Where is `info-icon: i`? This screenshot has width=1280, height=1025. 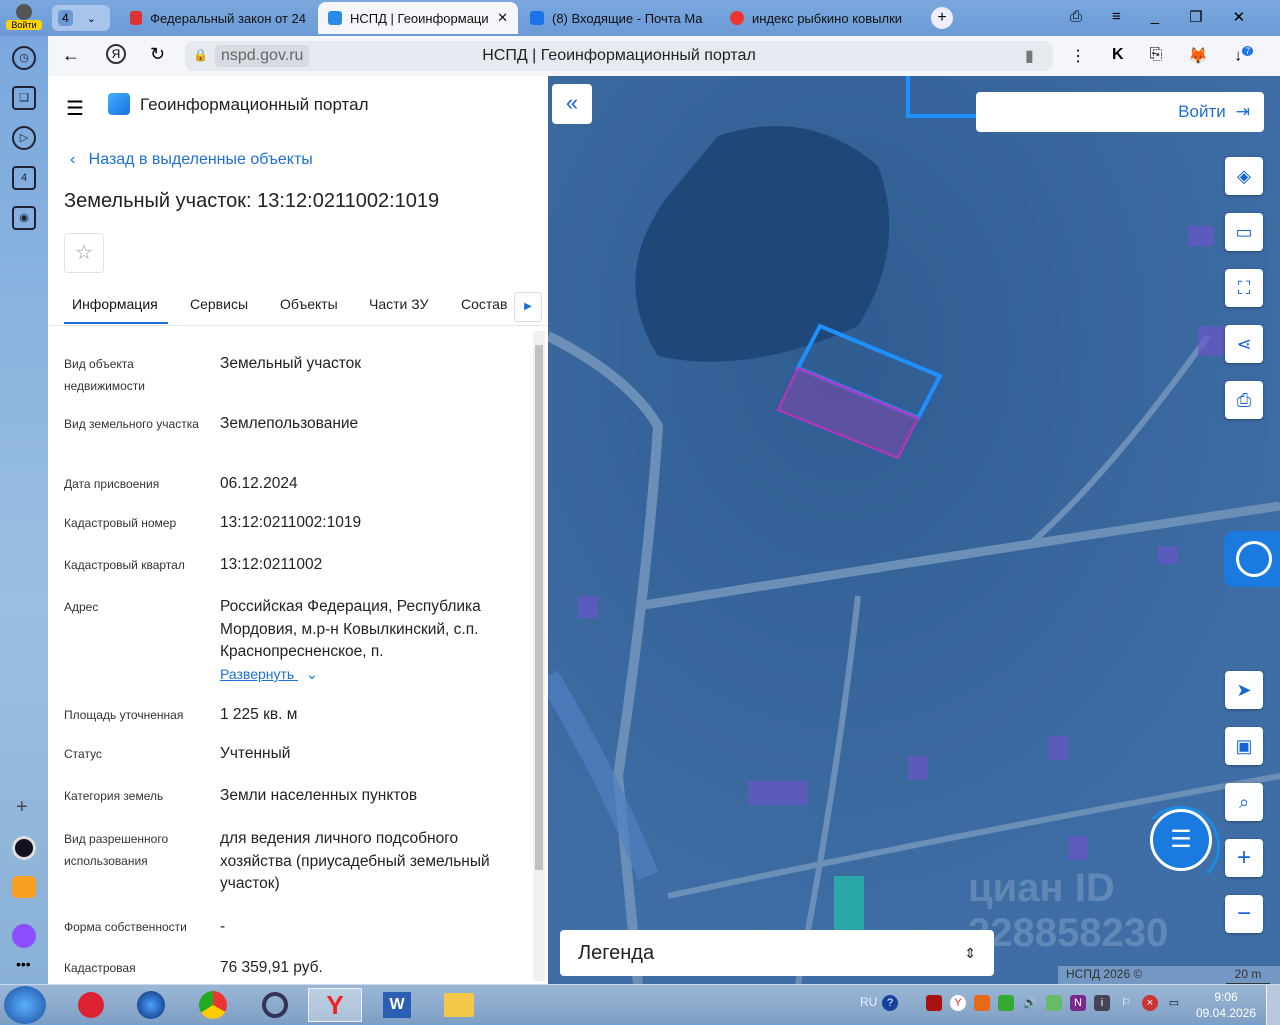
info-icon: i is located at coordinates (1102, 1003).